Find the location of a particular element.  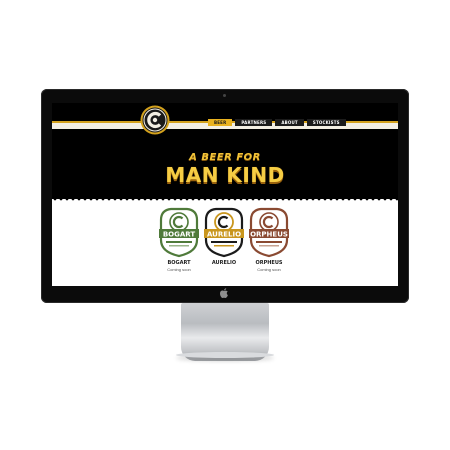

serrated-edge is located at coordinates (225, 200).